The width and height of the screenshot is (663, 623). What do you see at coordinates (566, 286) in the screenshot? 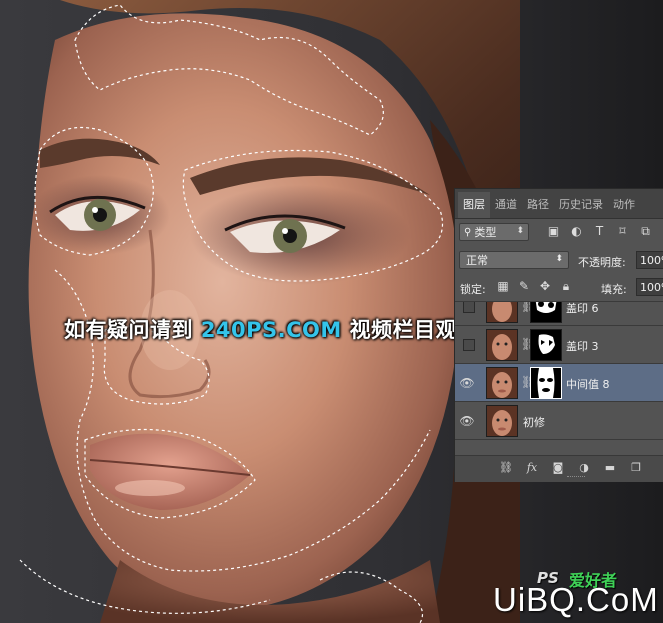
I see `lock-all-icon: 🔒︎` at bounding box center [566, 286].